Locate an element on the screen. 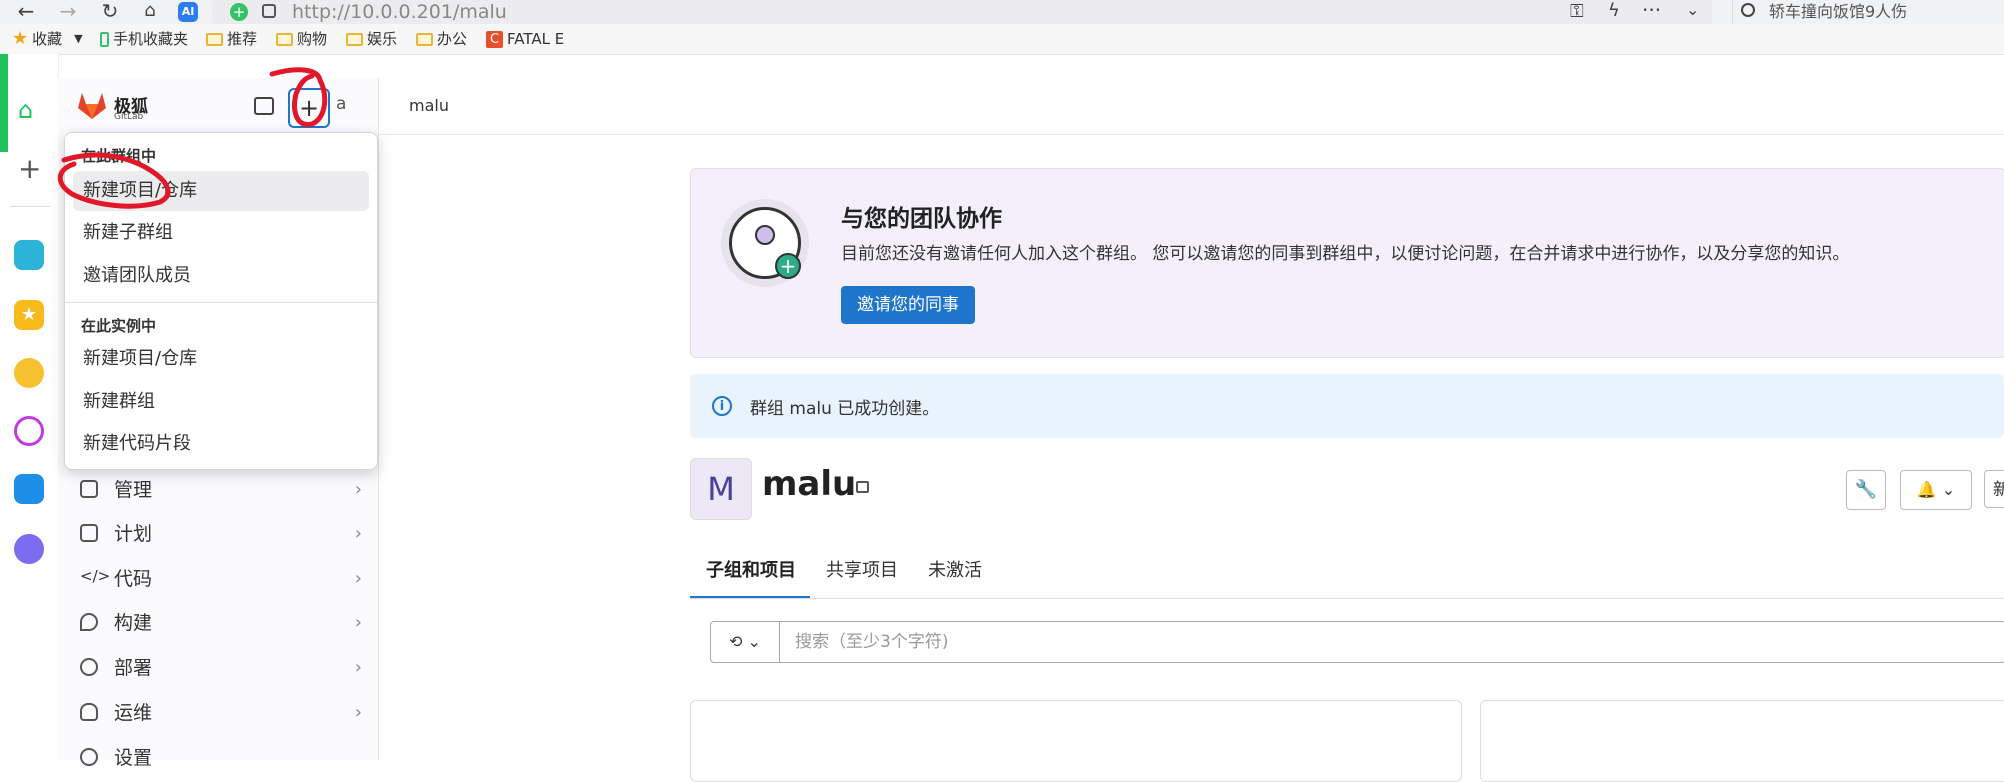  annotation-circle-new-project is located at coordinates (114, 180).